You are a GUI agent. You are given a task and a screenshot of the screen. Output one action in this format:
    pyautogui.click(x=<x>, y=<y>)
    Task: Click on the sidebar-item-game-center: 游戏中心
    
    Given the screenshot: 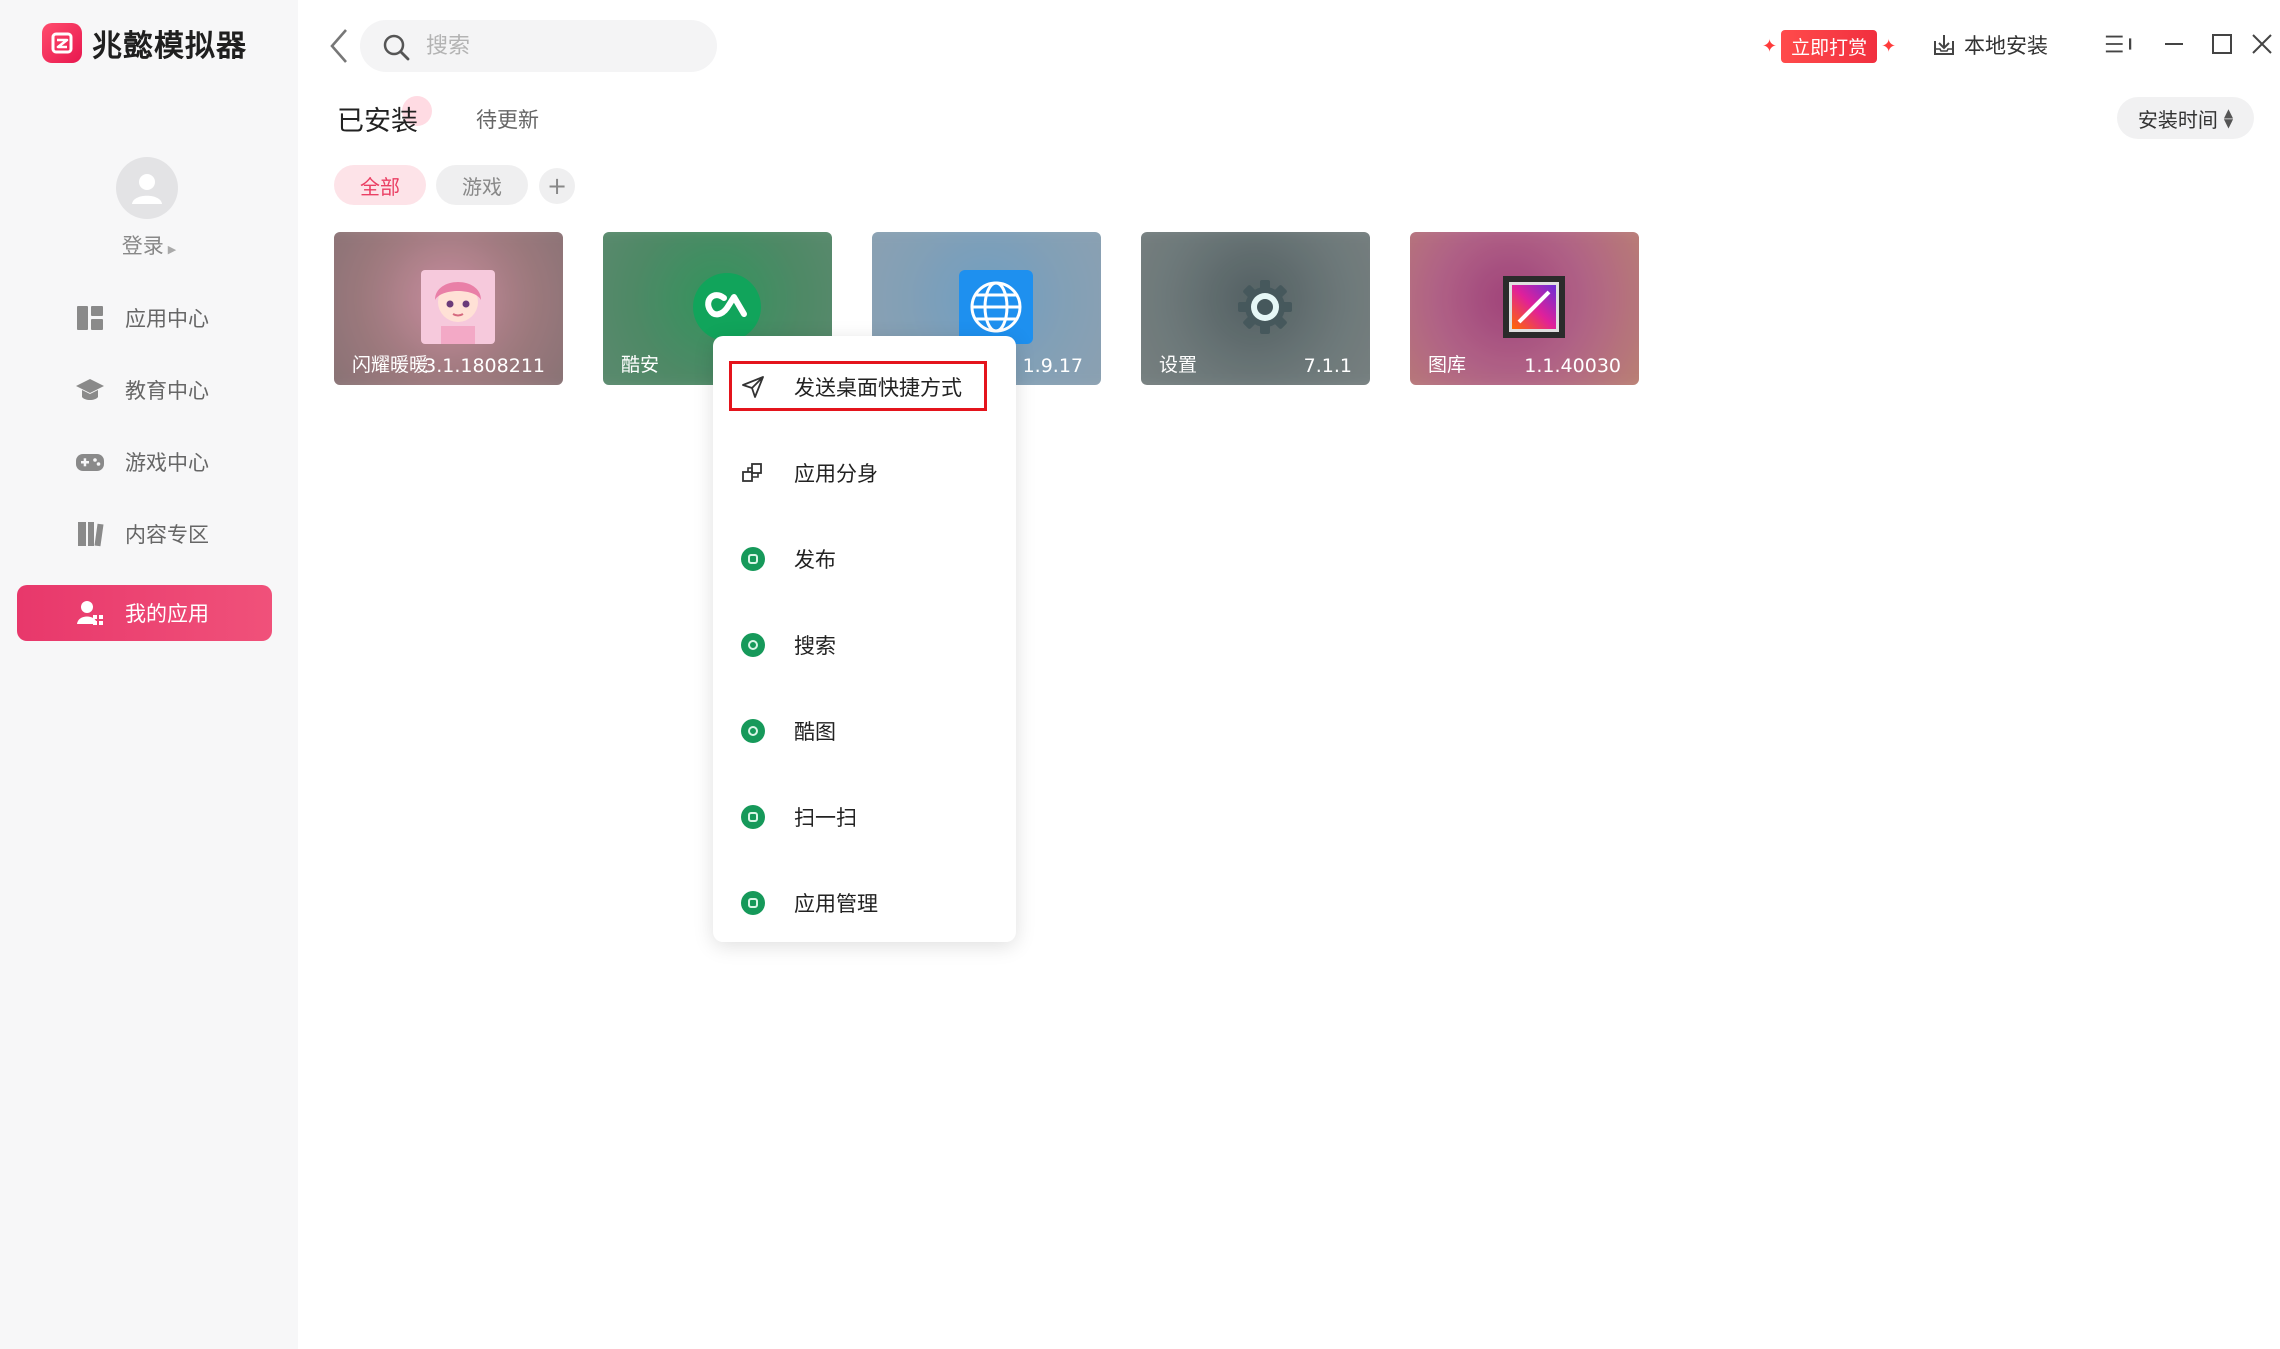 What is the action you would take?
    pyautogui.click(x=144, y=462)
    